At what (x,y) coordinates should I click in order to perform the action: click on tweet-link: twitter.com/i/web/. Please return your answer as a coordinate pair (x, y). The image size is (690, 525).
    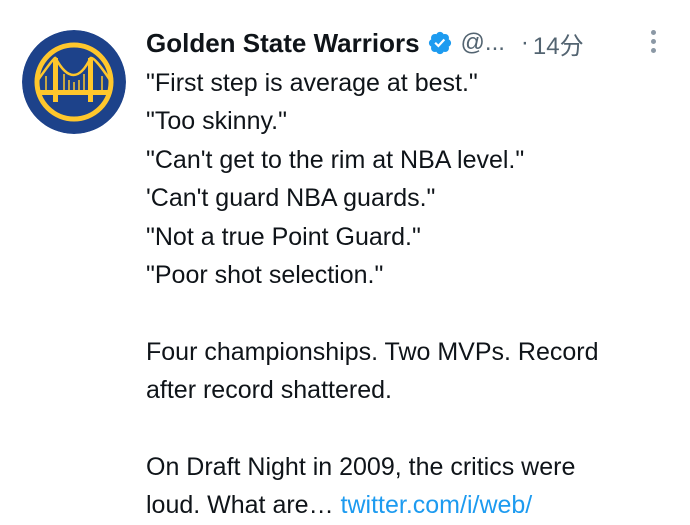
    Looking at the image, I should click on (437, 505).